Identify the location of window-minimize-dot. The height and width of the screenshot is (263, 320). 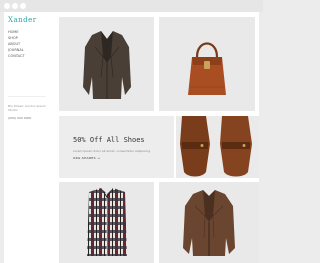
(15, 6).